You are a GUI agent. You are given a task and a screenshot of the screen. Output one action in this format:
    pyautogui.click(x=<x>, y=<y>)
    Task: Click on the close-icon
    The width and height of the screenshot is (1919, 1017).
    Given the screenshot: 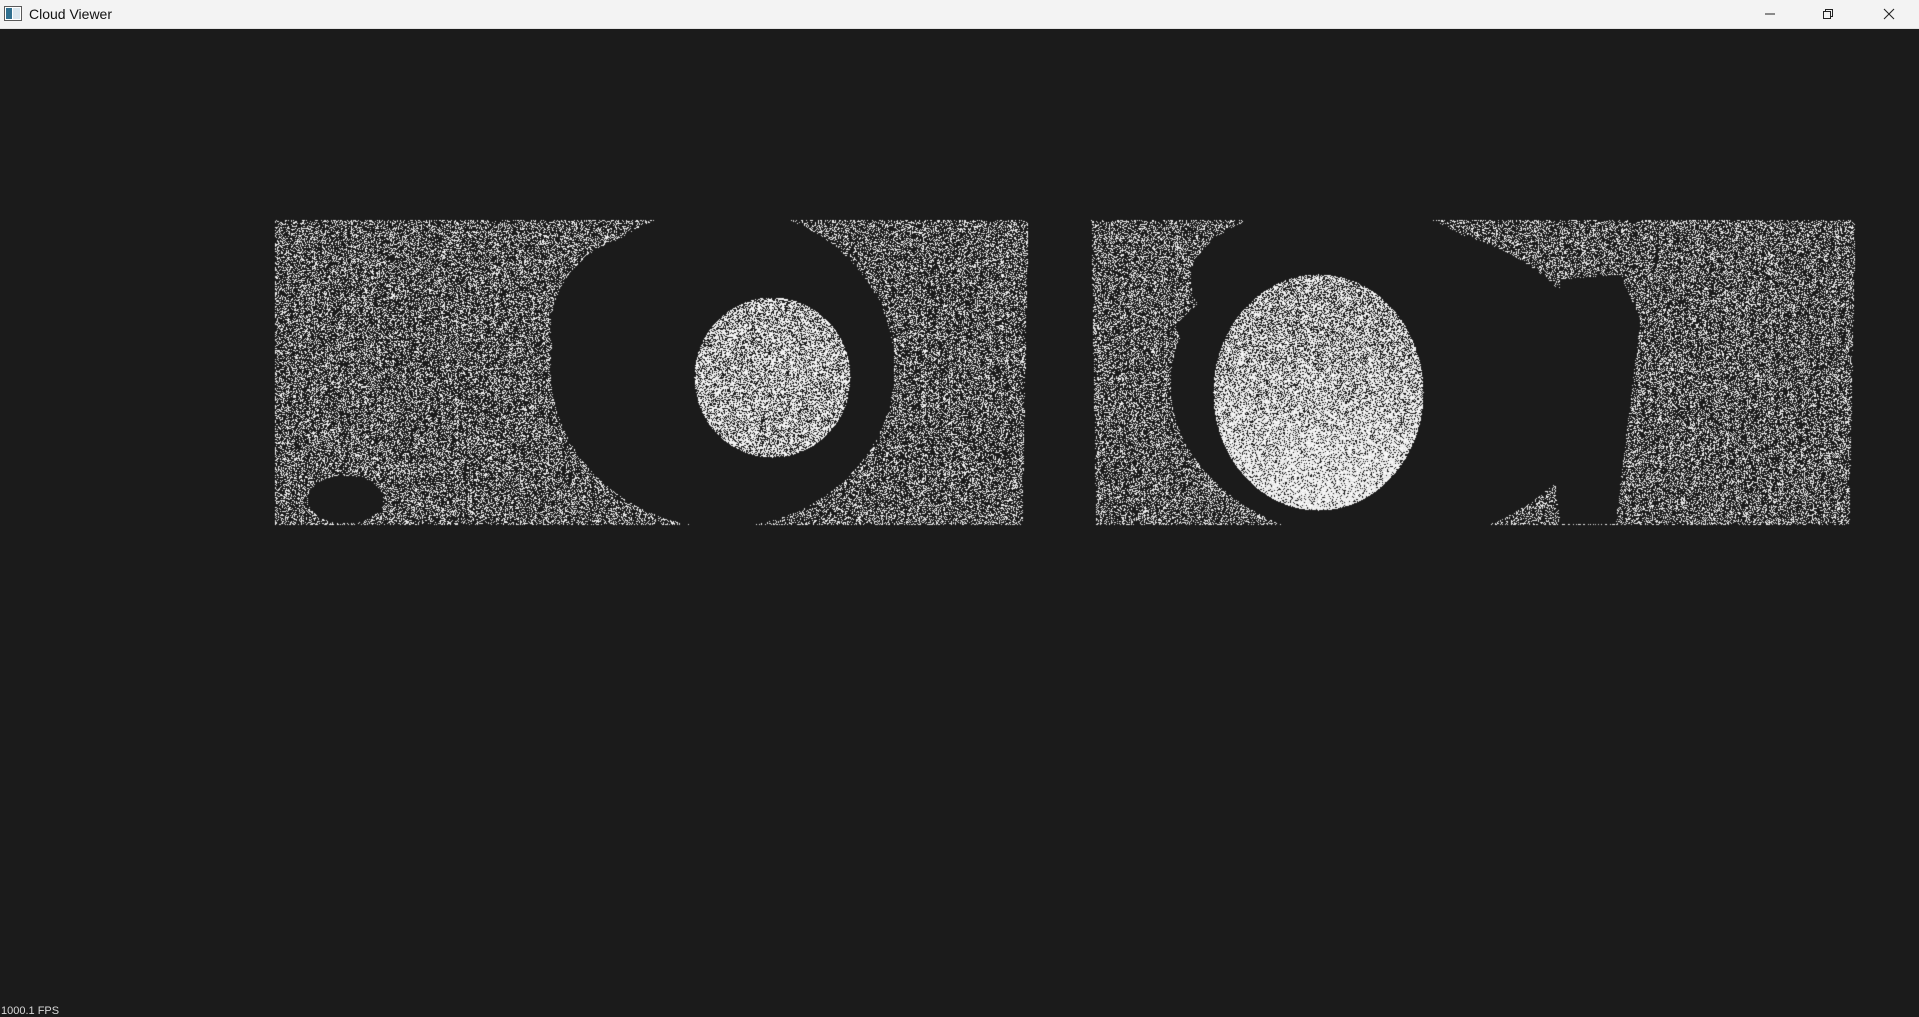 What is the action you would take?
    pyautogui.click(x=1889, y=14)
    